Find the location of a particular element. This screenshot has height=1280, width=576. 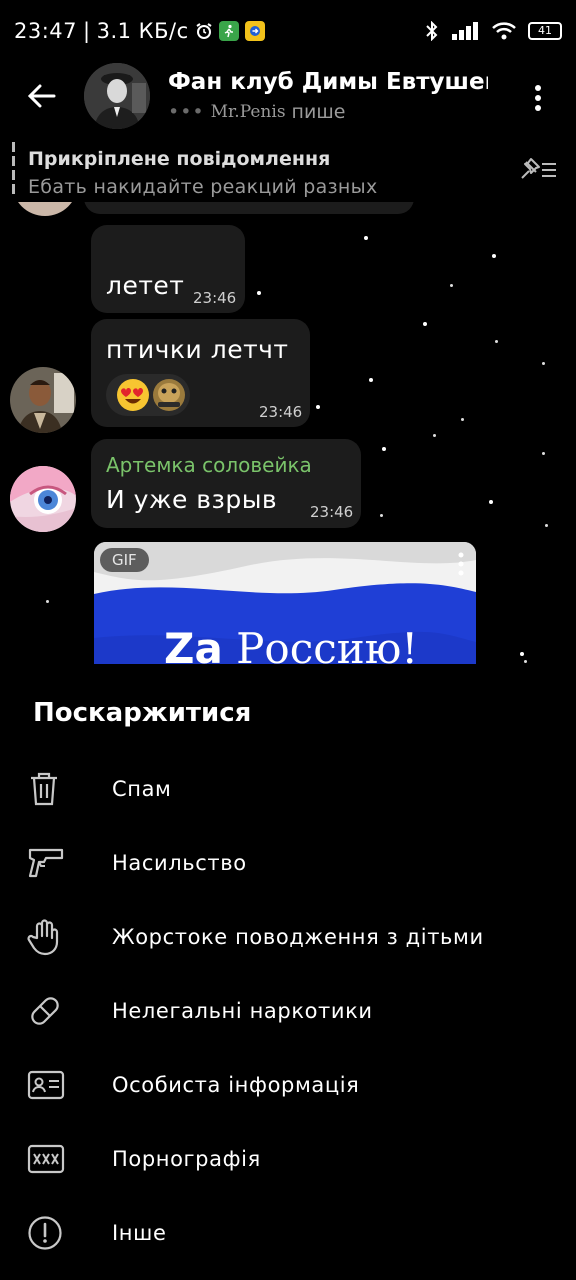

reaction-pill is located at coordinates (148, 395).